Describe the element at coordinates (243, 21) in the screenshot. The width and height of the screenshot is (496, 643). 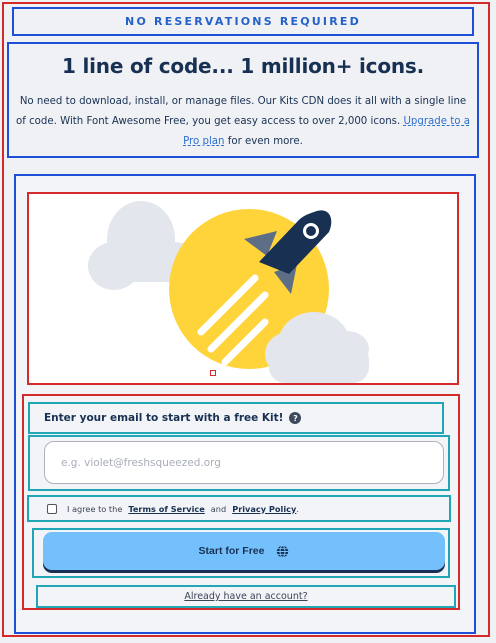
I see `section-kicker: NO RESERVATIONS REQUIRED` at that location.